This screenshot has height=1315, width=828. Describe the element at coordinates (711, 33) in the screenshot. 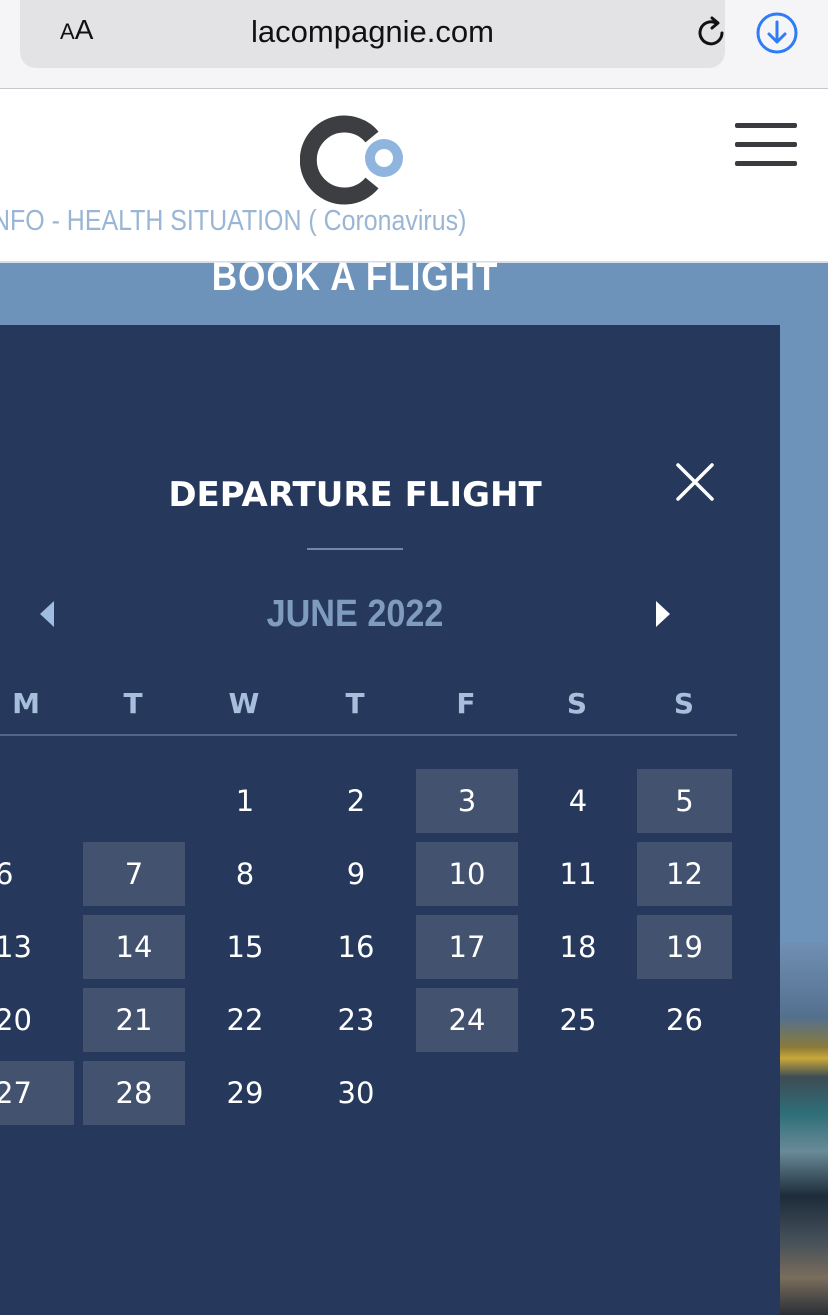

I see `reload-icon` at that location.